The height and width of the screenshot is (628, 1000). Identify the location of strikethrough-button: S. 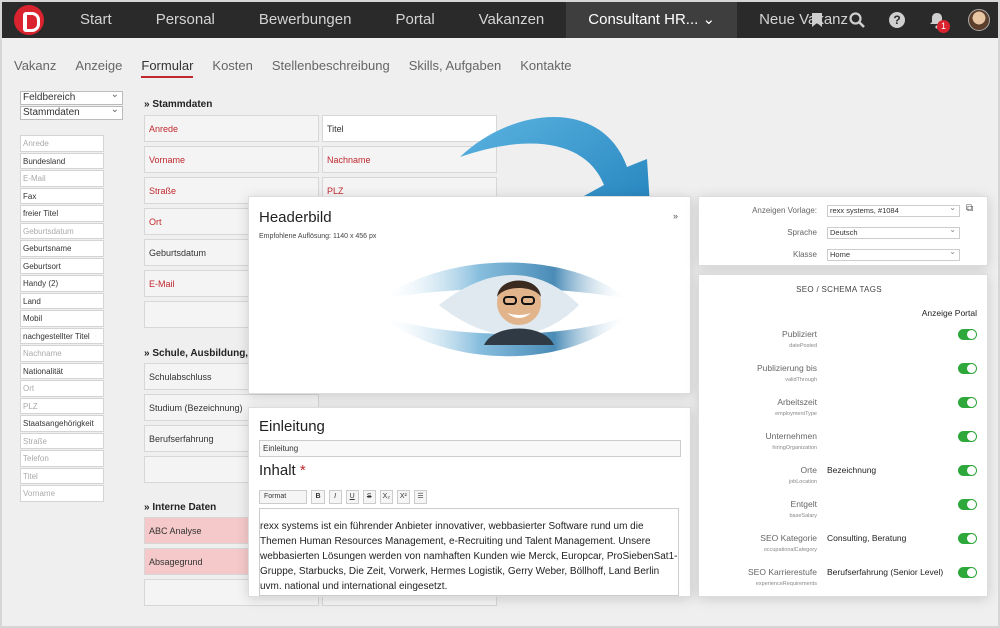
(369, 497).